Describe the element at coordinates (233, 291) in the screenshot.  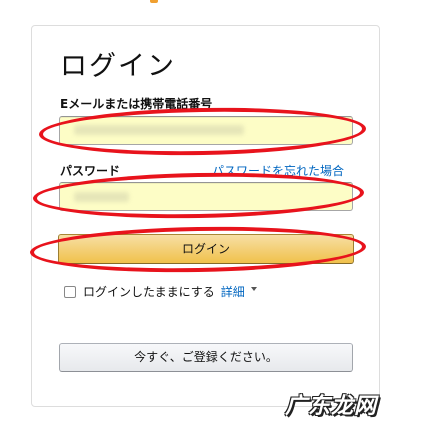
I see `details-link: 詳細` at that location.